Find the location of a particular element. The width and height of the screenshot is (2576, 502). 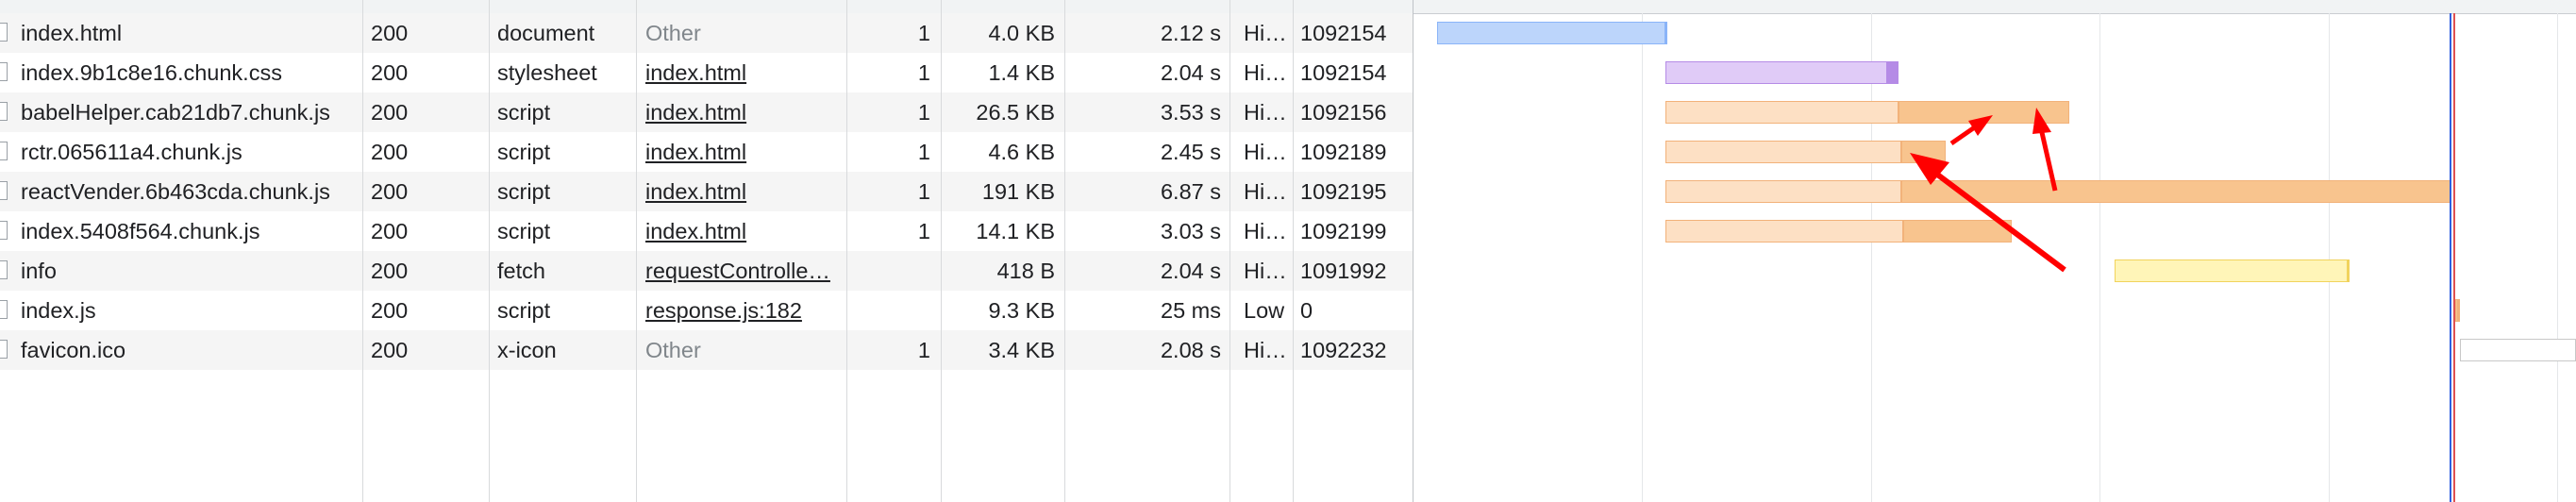

size-cell: 14.1 KB is located at coordinates (1015, 231).